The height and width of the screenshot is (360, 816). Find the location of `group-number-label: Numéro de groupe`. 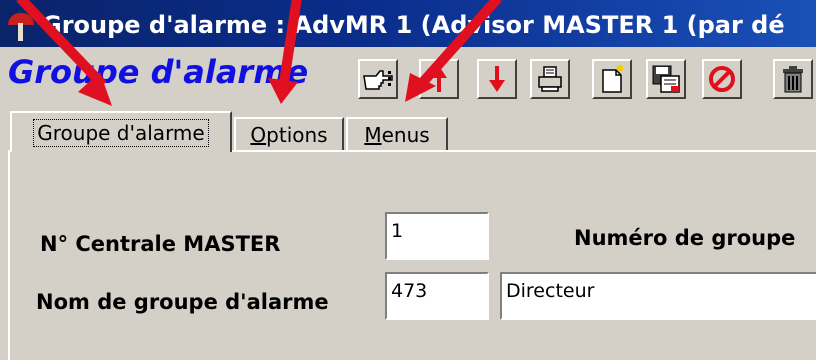

group-number-label: Numéro de groupe is located at coordinates (685, 238).